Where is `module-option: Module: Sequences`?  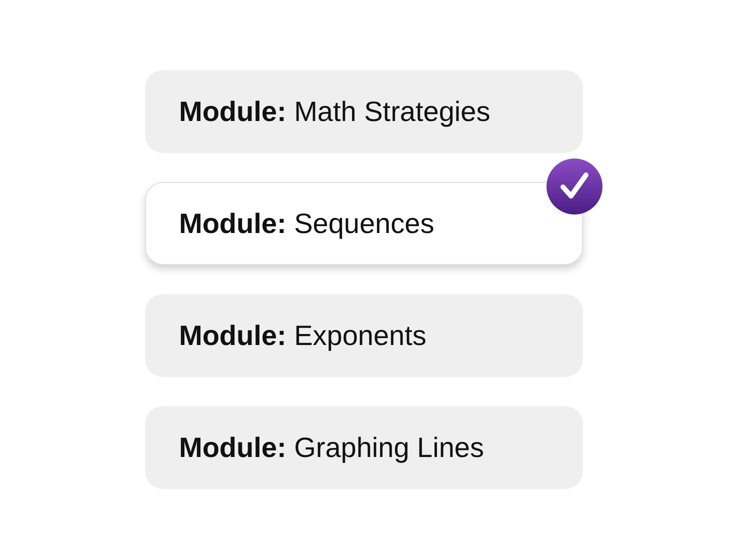 module-option: Module: Sequences is located at coordinates (364, 223).